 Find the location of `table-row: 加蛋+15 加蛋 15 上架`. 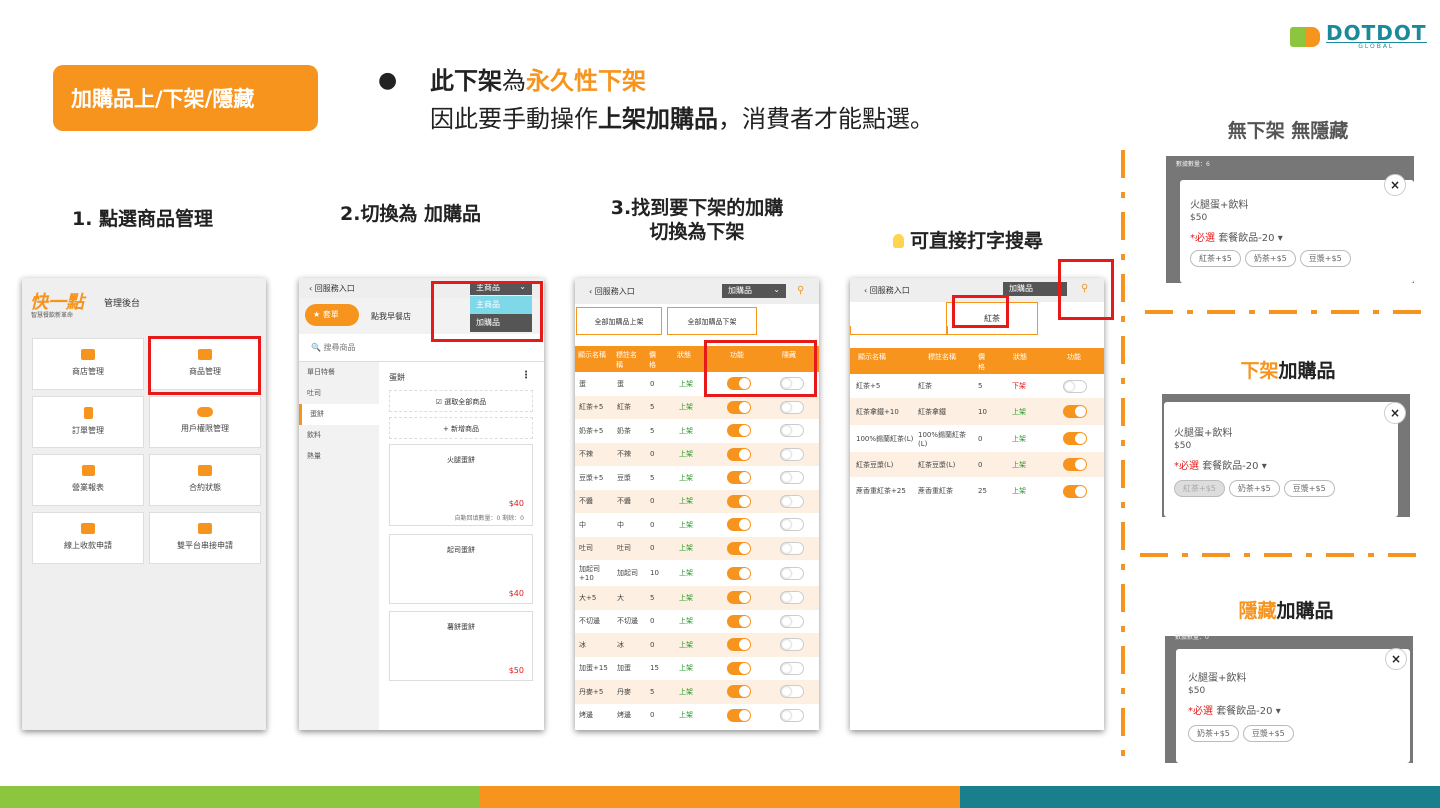

table-row: 加蛋+15 加蛋 15 上架 is located at coordinates (697, 668).